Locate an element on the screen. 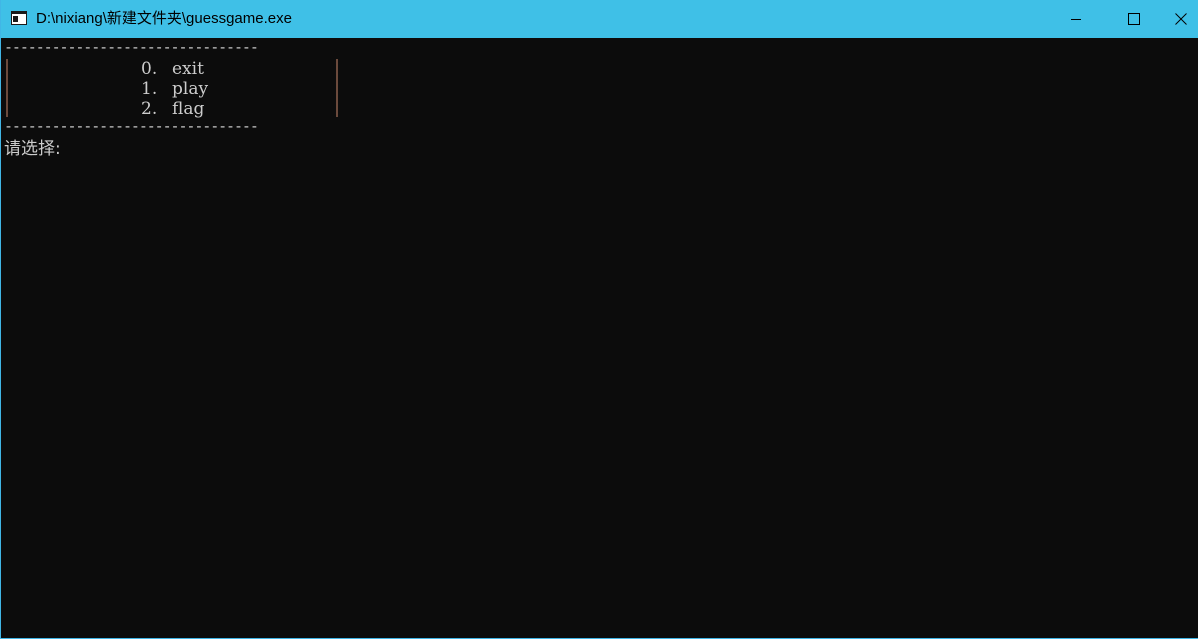 The image size is (1198, 639). menu-border-left is located at coordinates (7, 88).